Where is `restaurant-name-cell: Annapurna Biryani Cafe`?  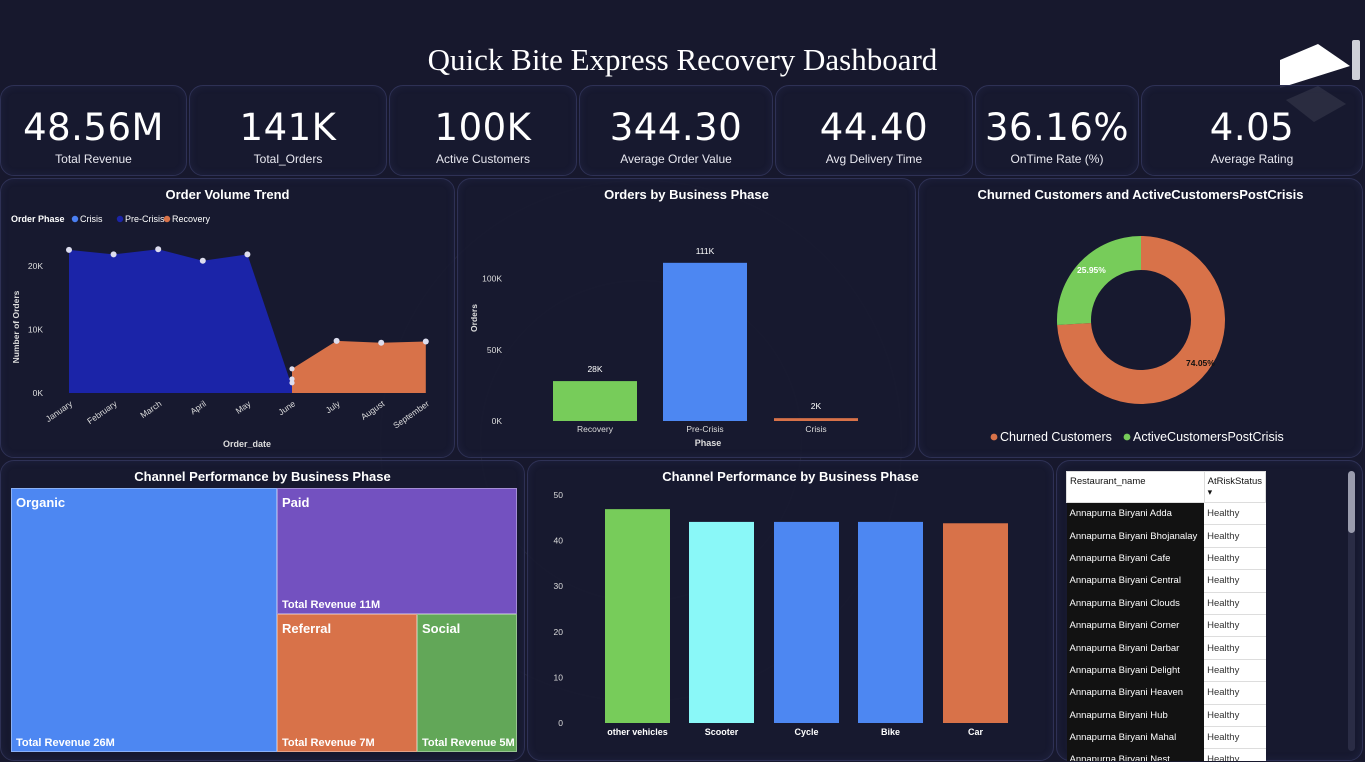
restaurant-name-cell: Annapurna Biryani Cafe is located at coordinates (1135, 558).